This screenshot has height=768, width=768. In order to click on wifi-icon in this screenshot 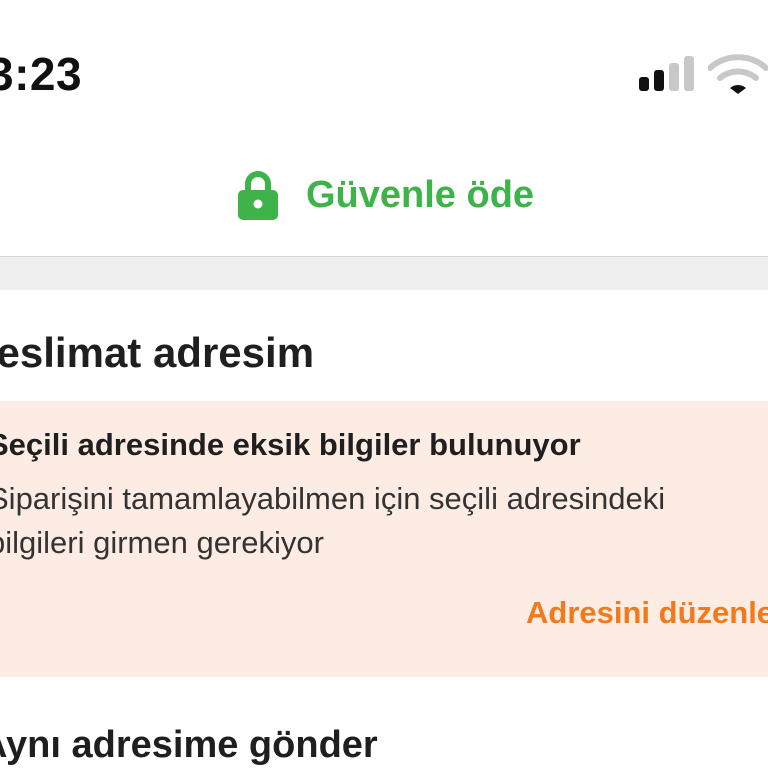, I will do `click(738, 74)`.